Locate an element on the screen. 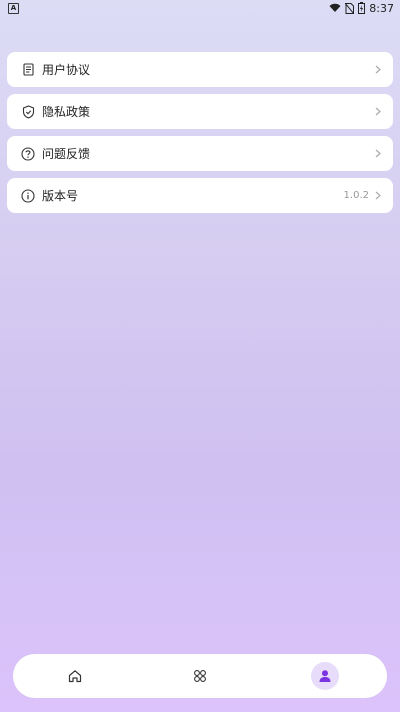  menu-item-label: 问题反馈 is located at coordinates (66, 154).